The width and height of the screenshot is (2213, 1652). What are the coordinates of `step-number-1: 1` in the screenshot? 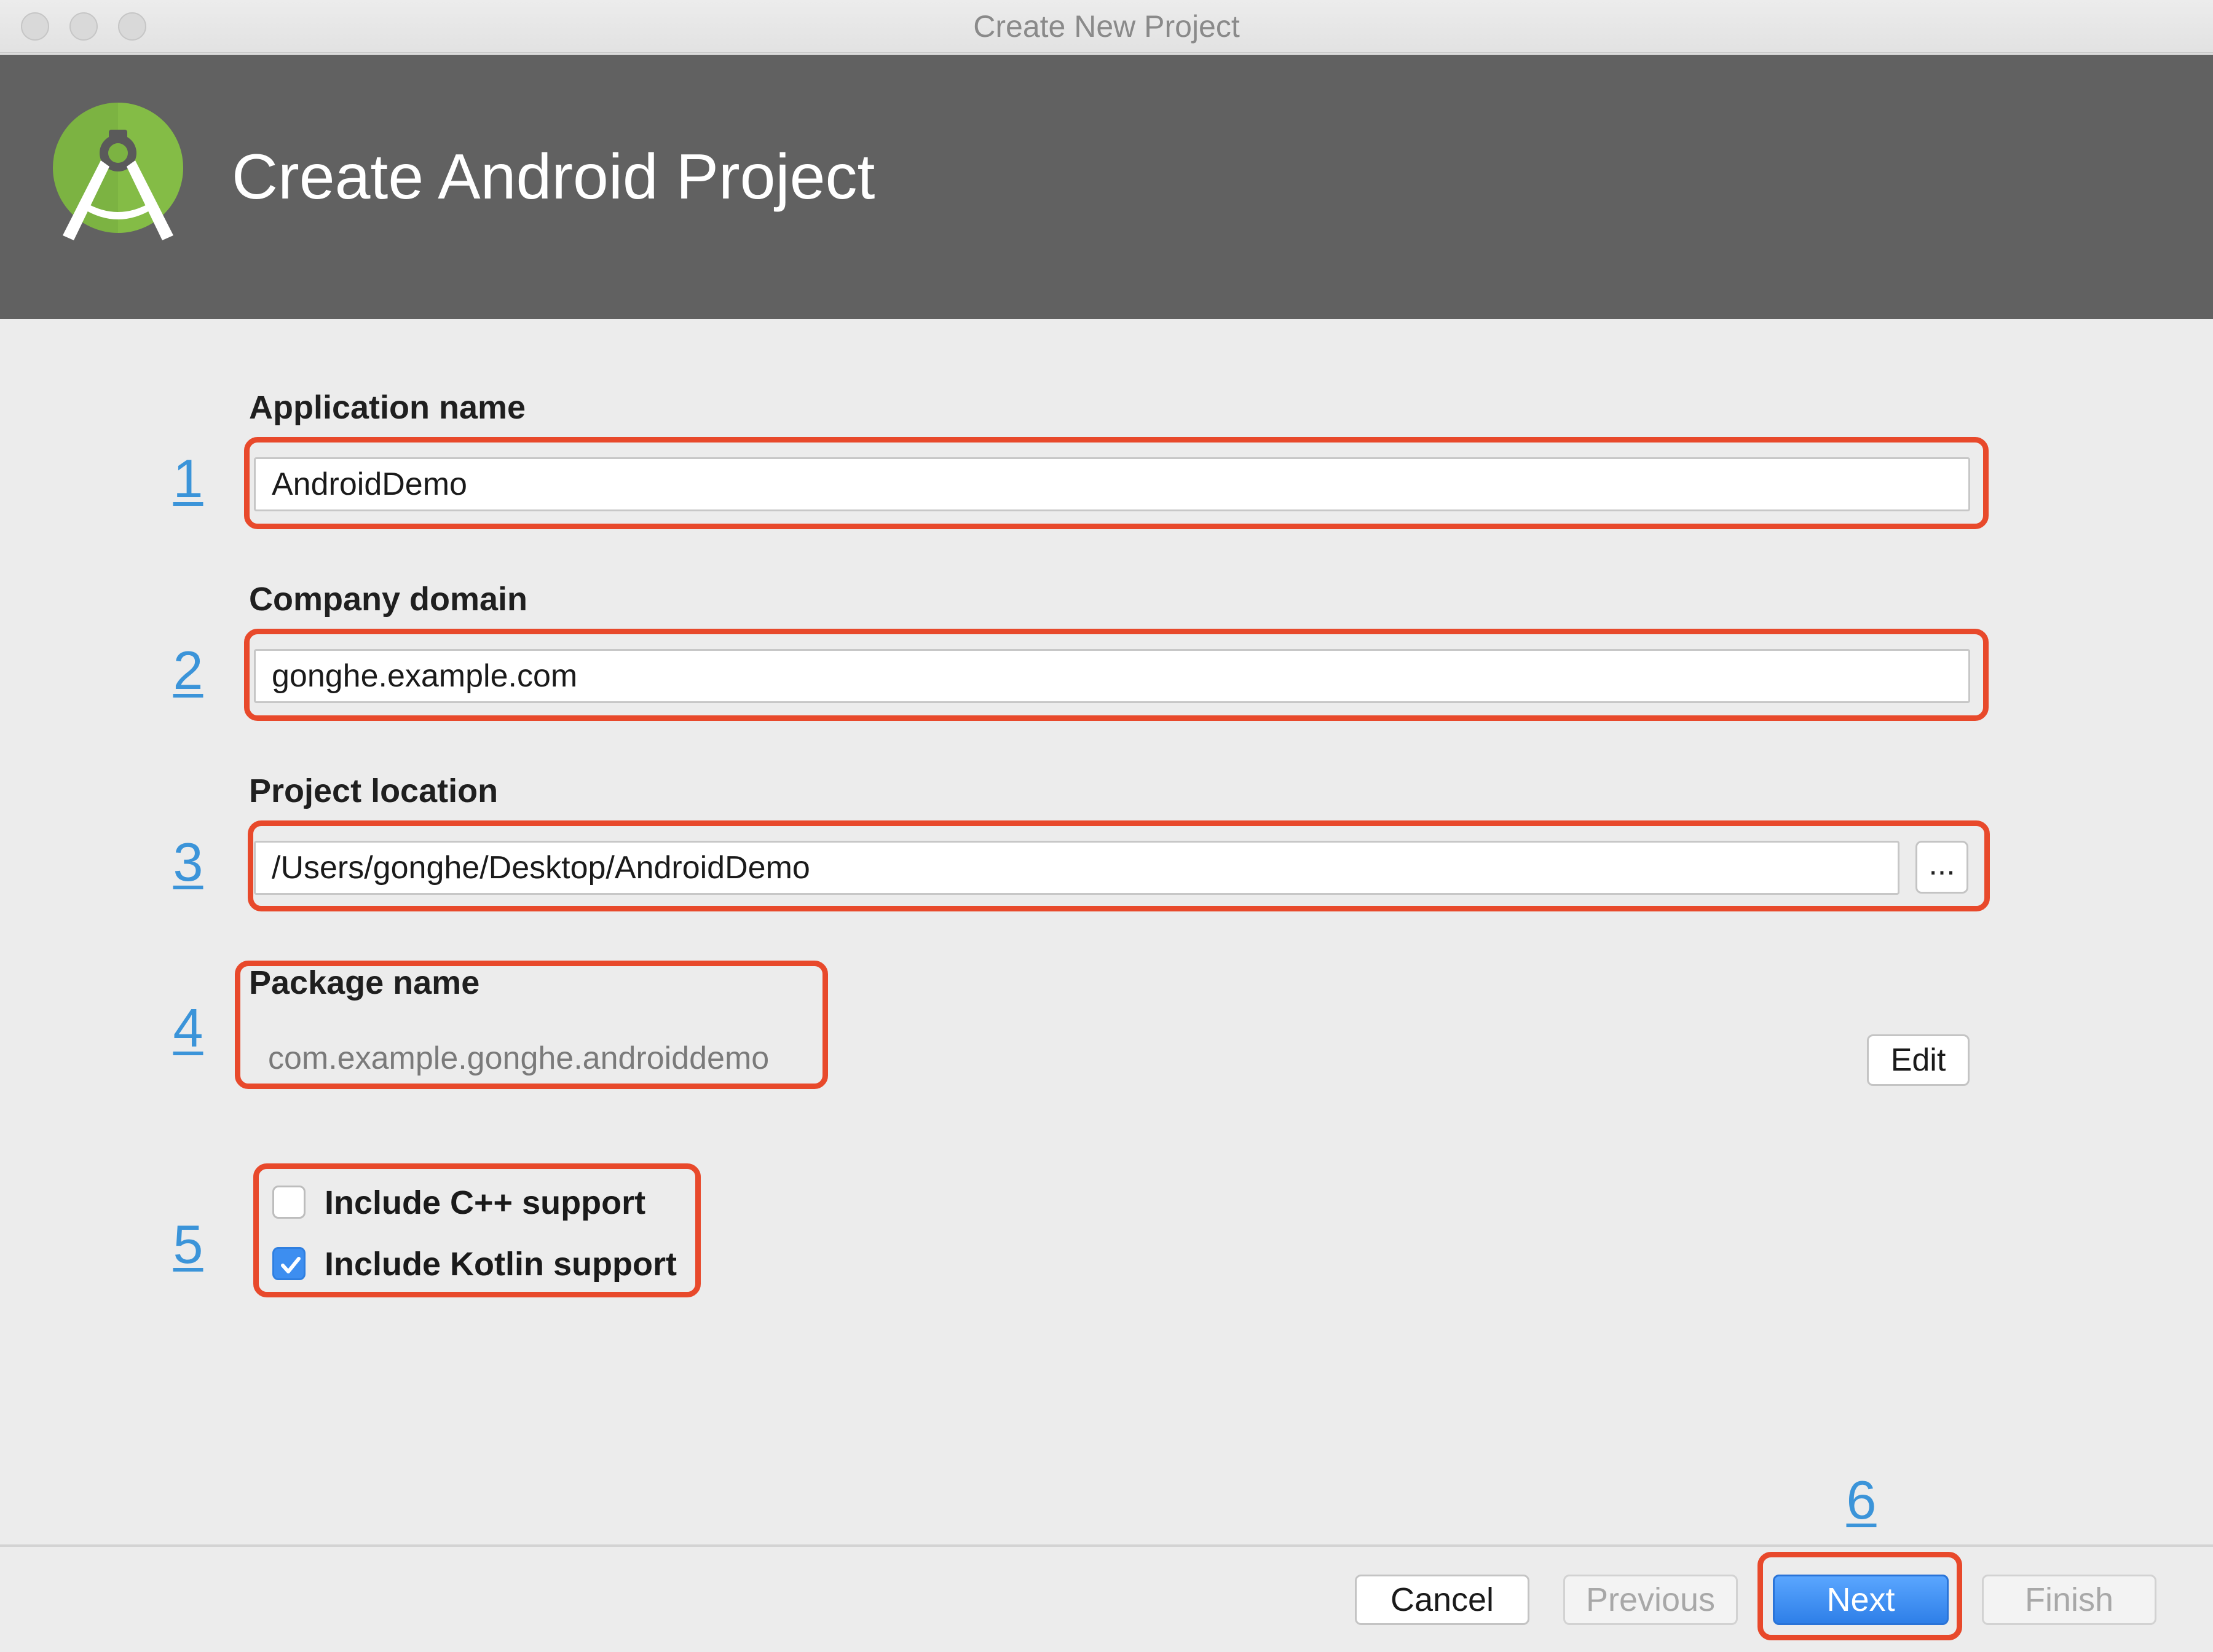 It's located at (188, 479).